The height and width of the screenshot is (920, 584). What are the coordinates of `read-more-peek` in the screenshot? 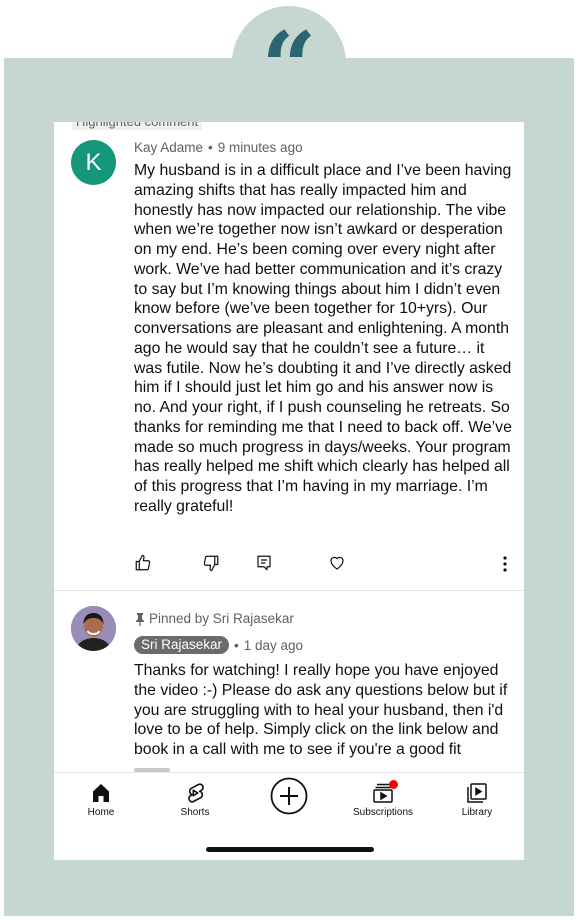 It's located at (174, 768).